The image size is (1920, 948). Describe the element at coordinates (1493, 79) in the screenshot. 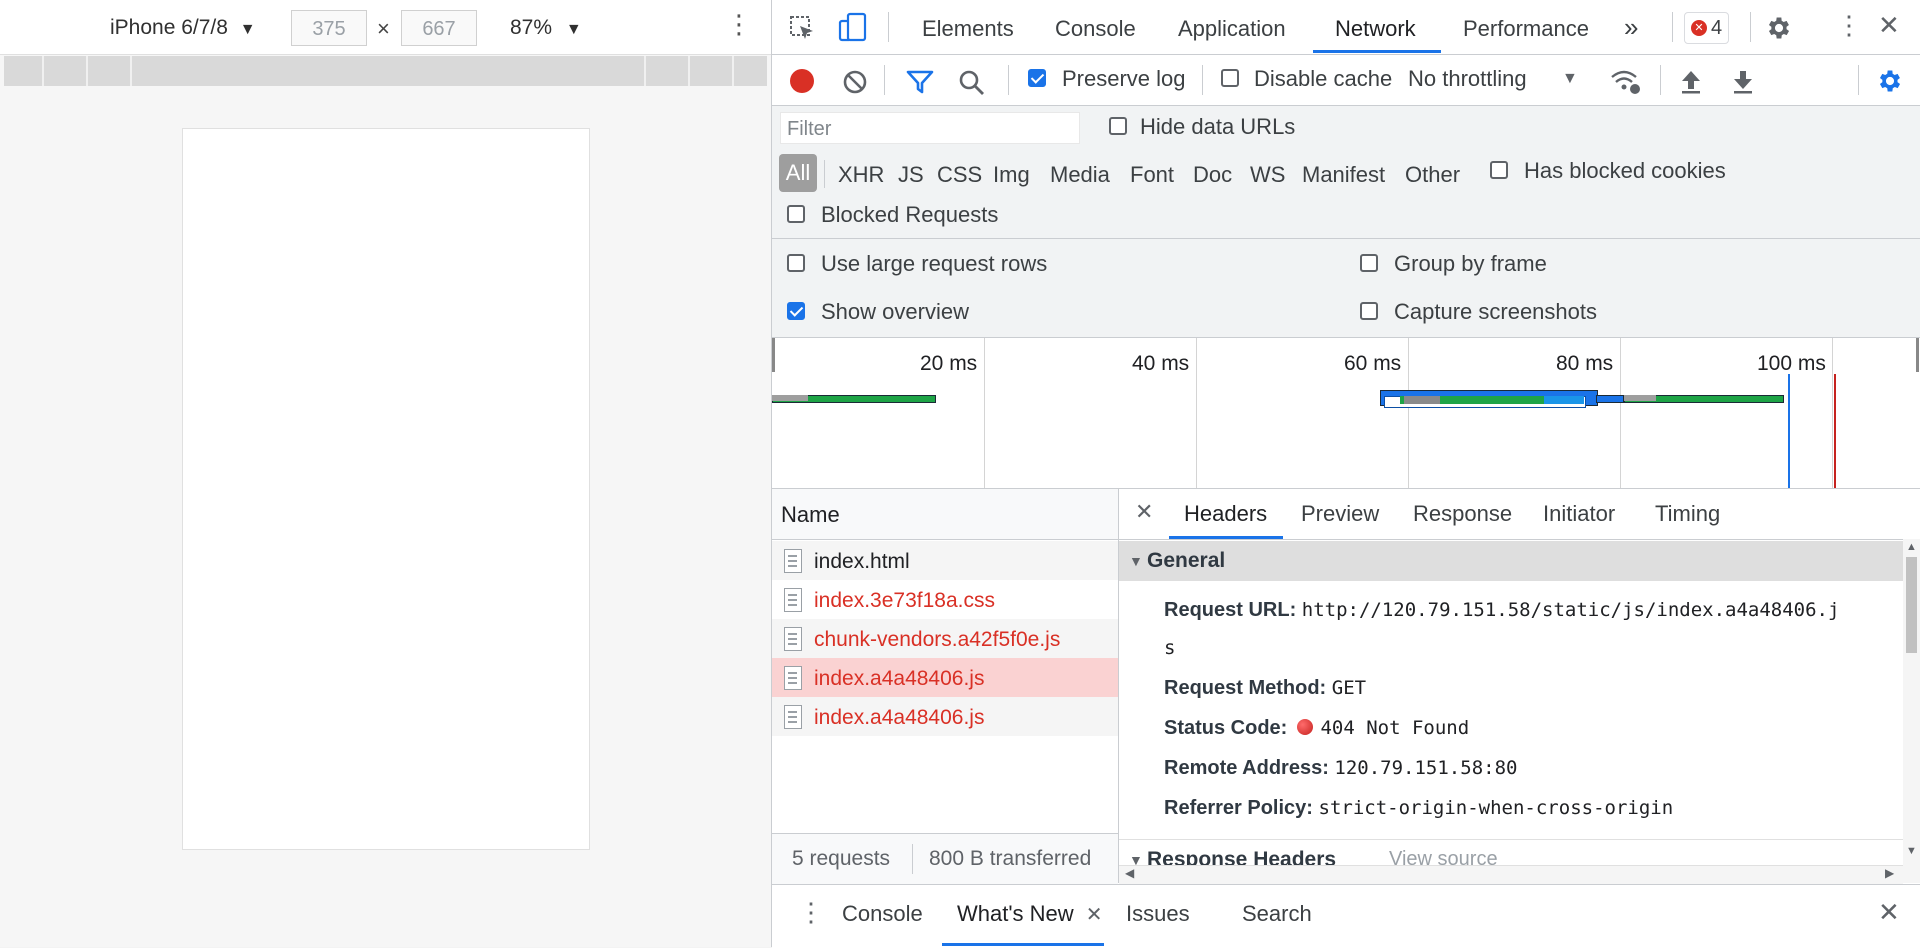

I see `throttling-select: No throttling ▼` at that location.